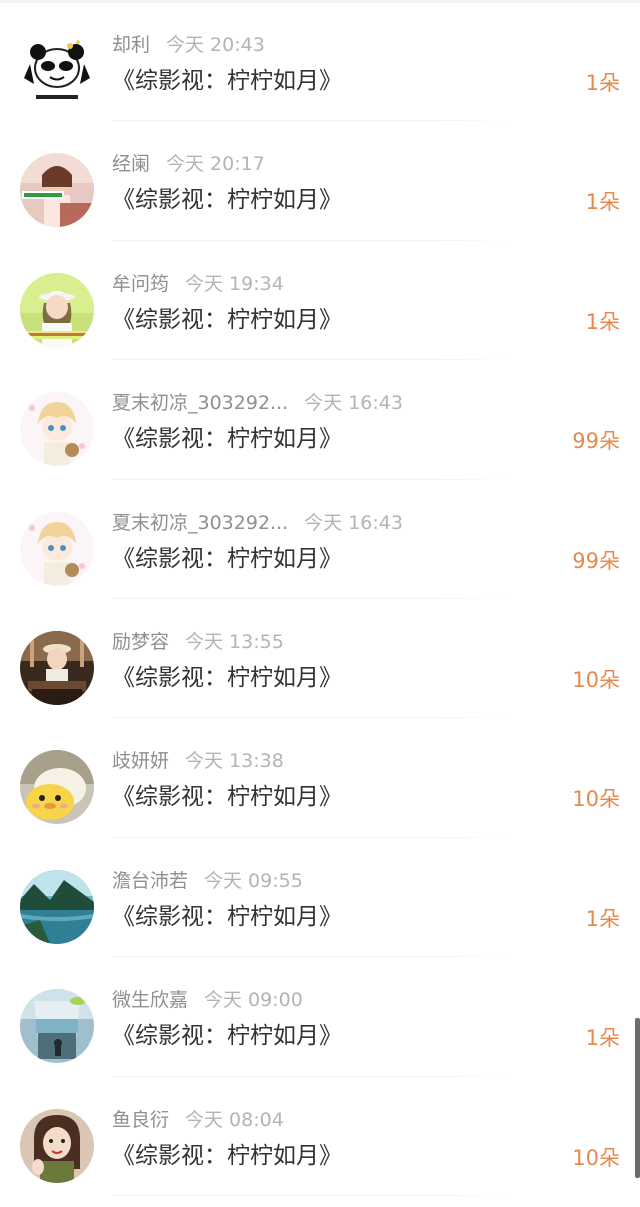  What do you see at coordinates (234, 283) in the screenshot?
I see `timestamp: 今天 19:34` at bounding box center [234, 283].